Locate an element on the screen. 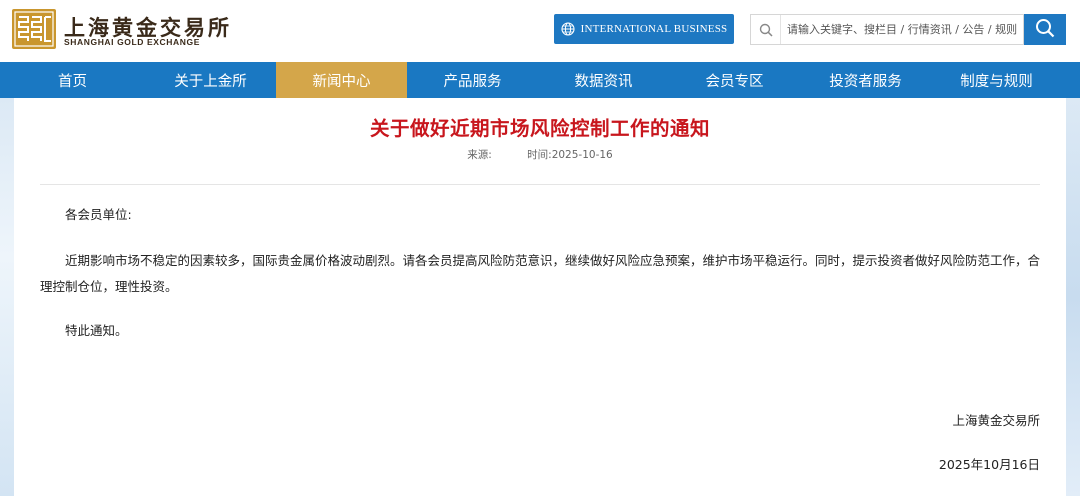  nav-item-members: 会员专区 is located at coordinates (734, 80).